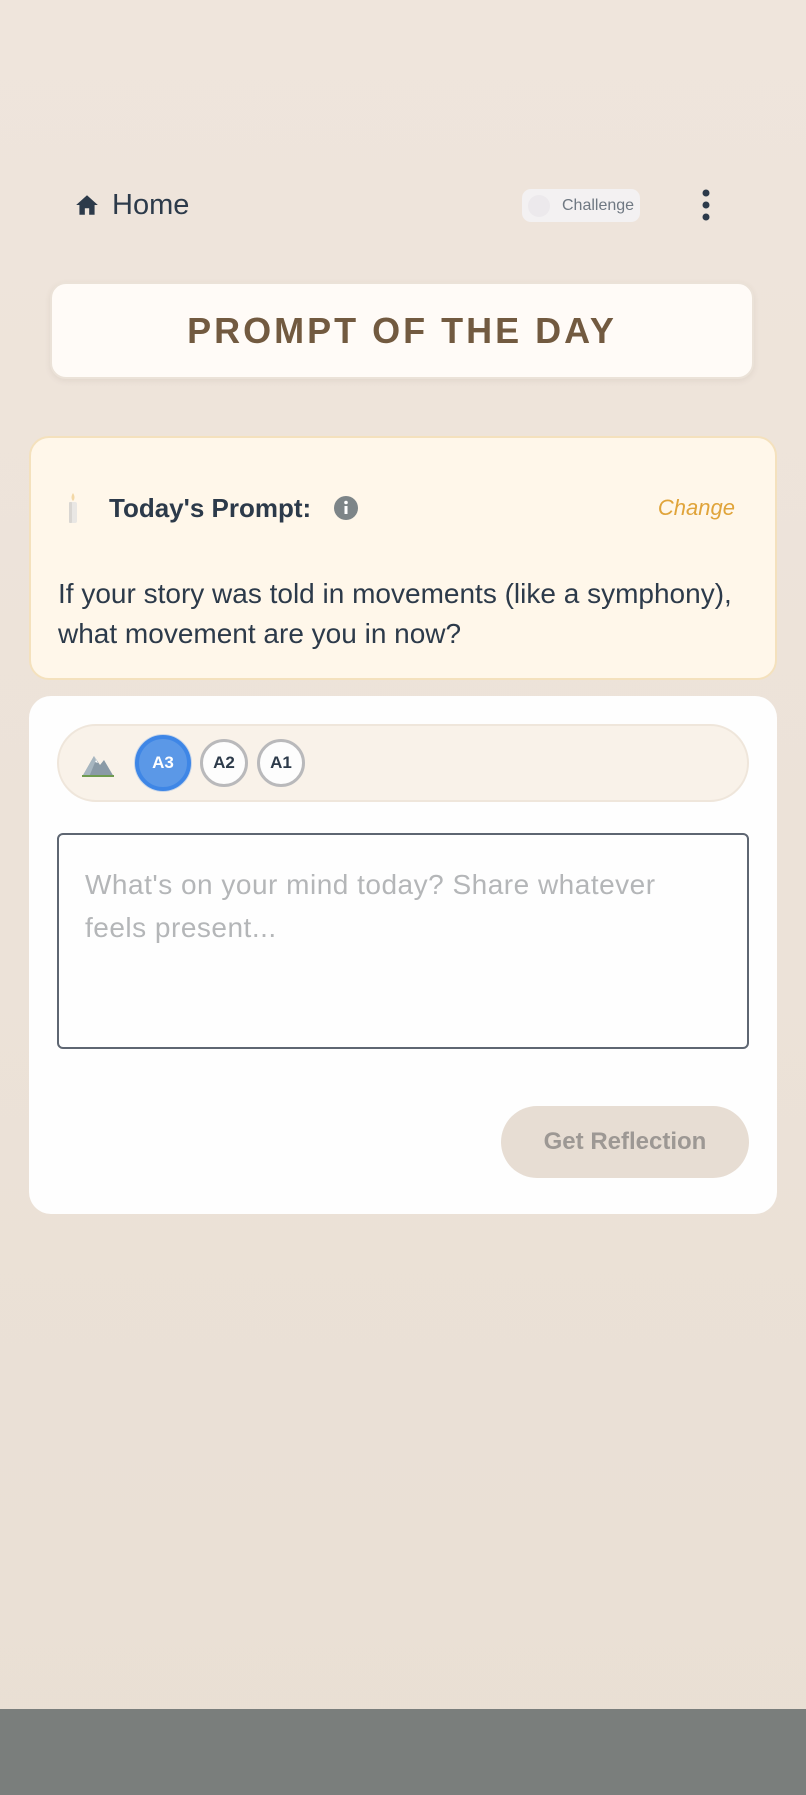 The height and width of the screenshot is (1795, 806). I want to click on title-card: PROMPT OF THE DAY, so click(402, 330).